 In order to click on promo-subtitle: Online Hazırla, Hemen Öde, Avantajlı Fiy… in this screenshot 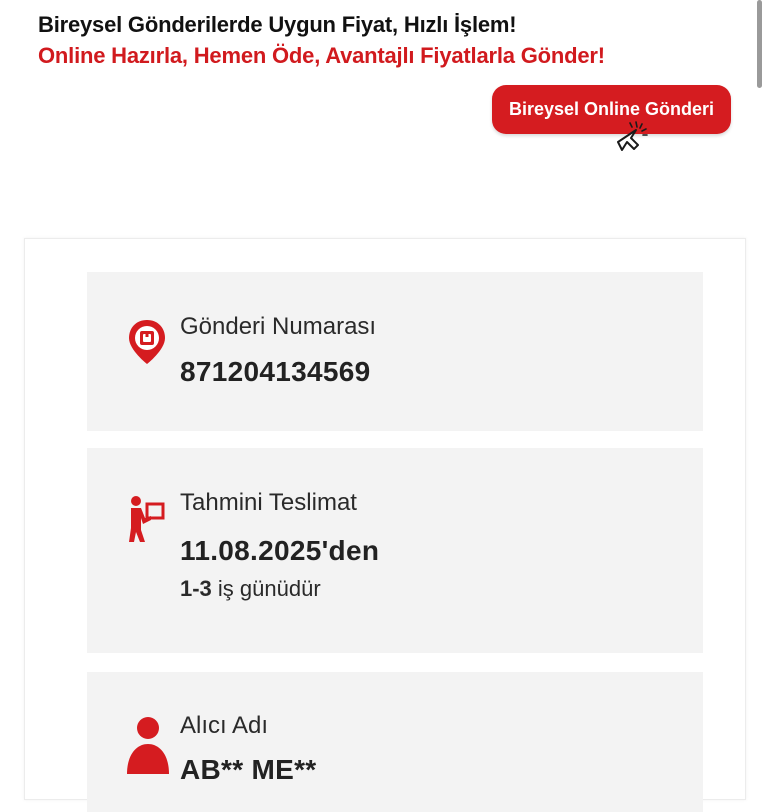, I will do `click(321, 55)`.